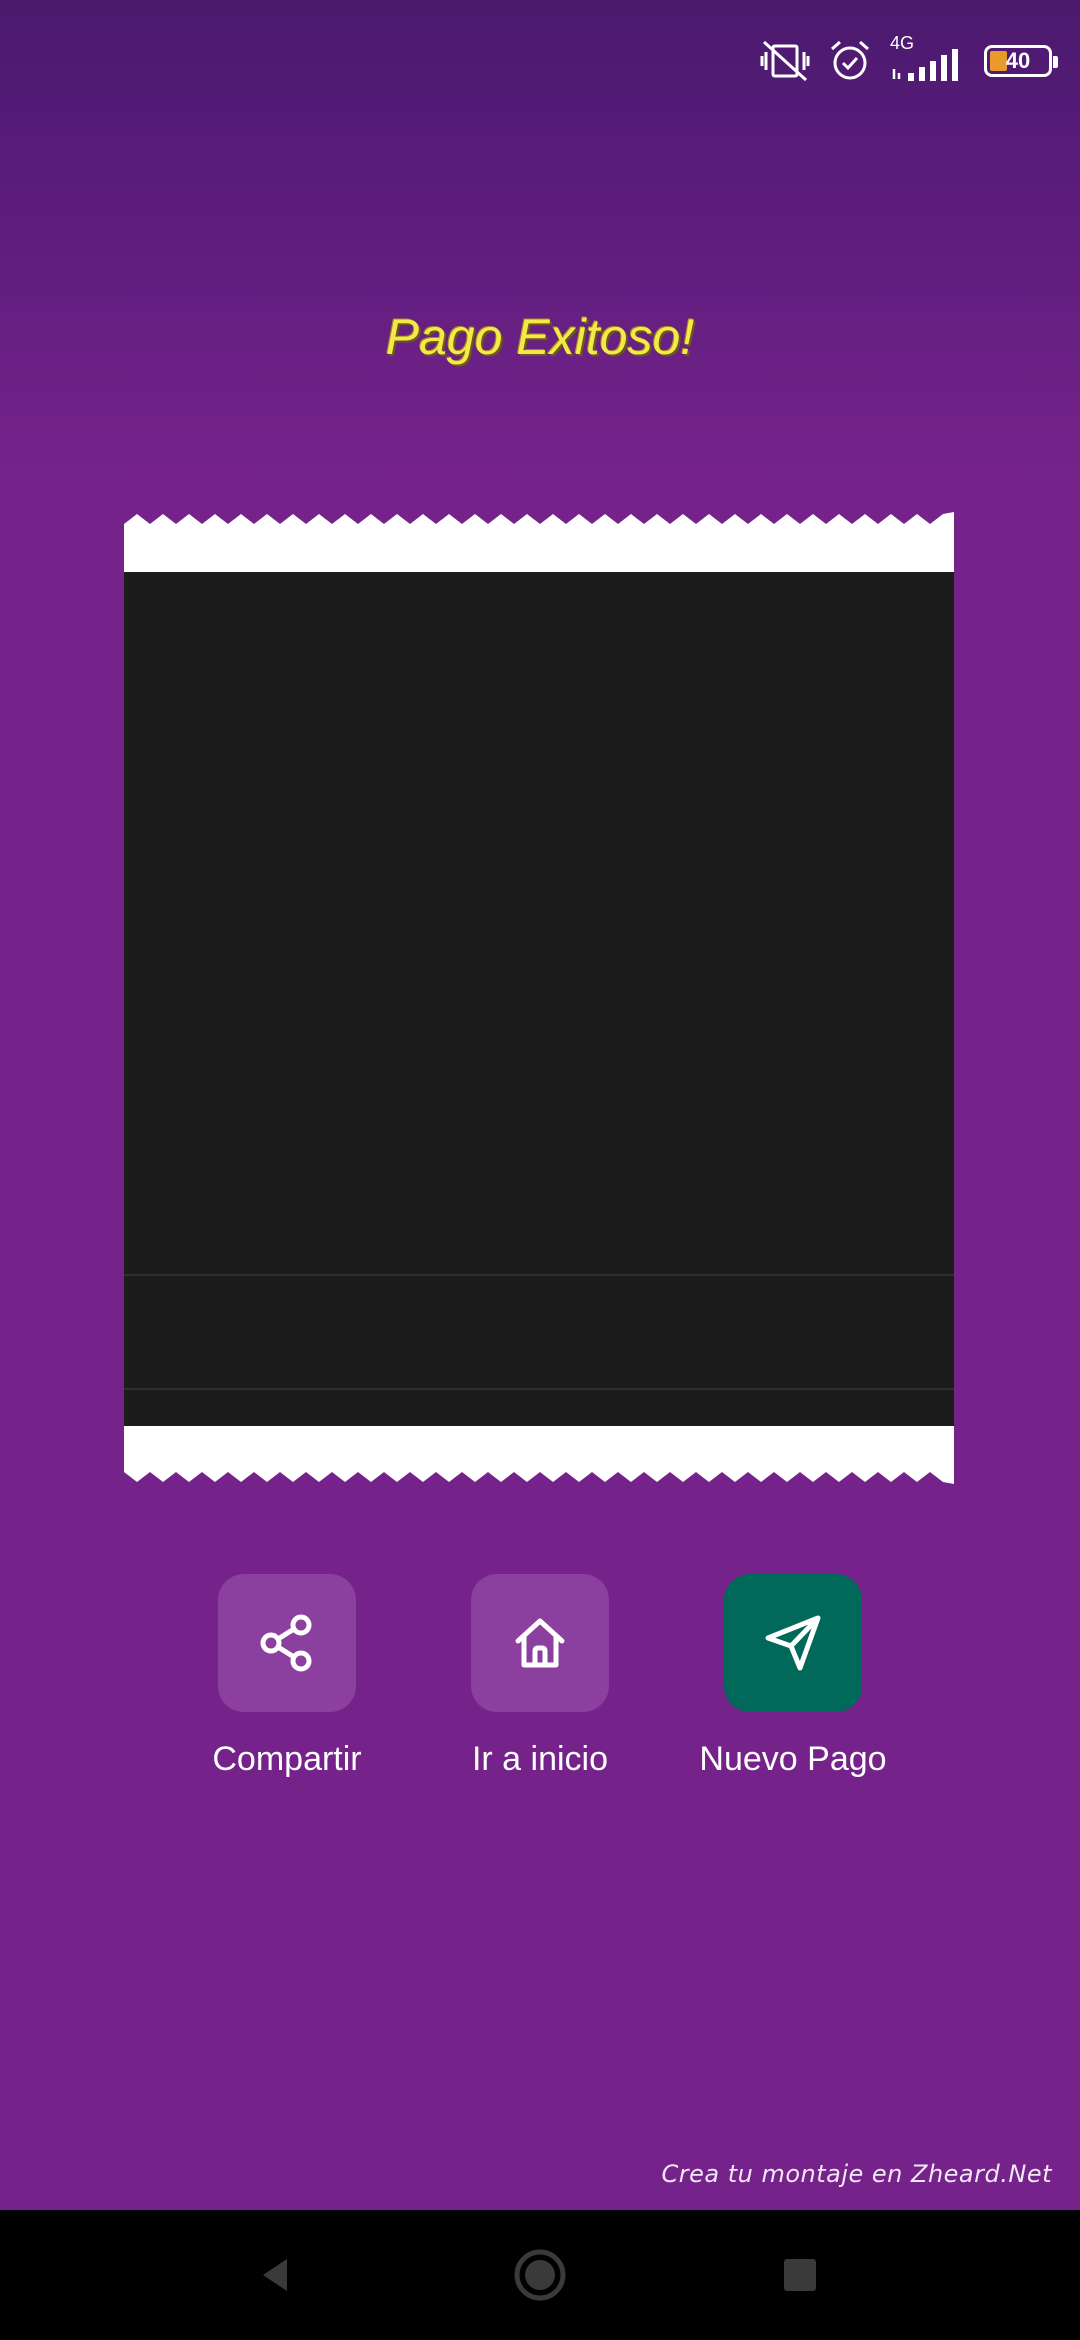 The height and width of the screenshot is (2340, 1080). Describe the element at coordinates (540, 337) in the screenshot. I see `page-title: Pago Exitoso!` at that location.